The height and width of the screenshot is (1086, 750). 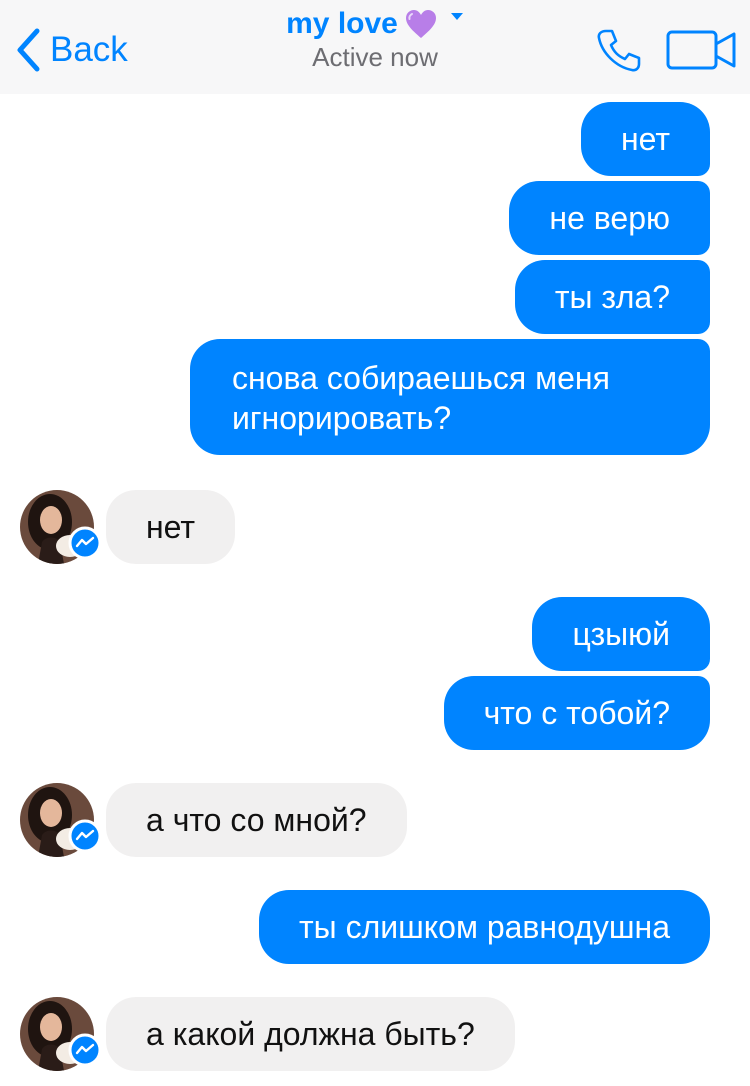 What do you see at coordinates (609, 218) in the screenshot?
I see `message-outgoing: не верю` at bounding box center [609, 218].